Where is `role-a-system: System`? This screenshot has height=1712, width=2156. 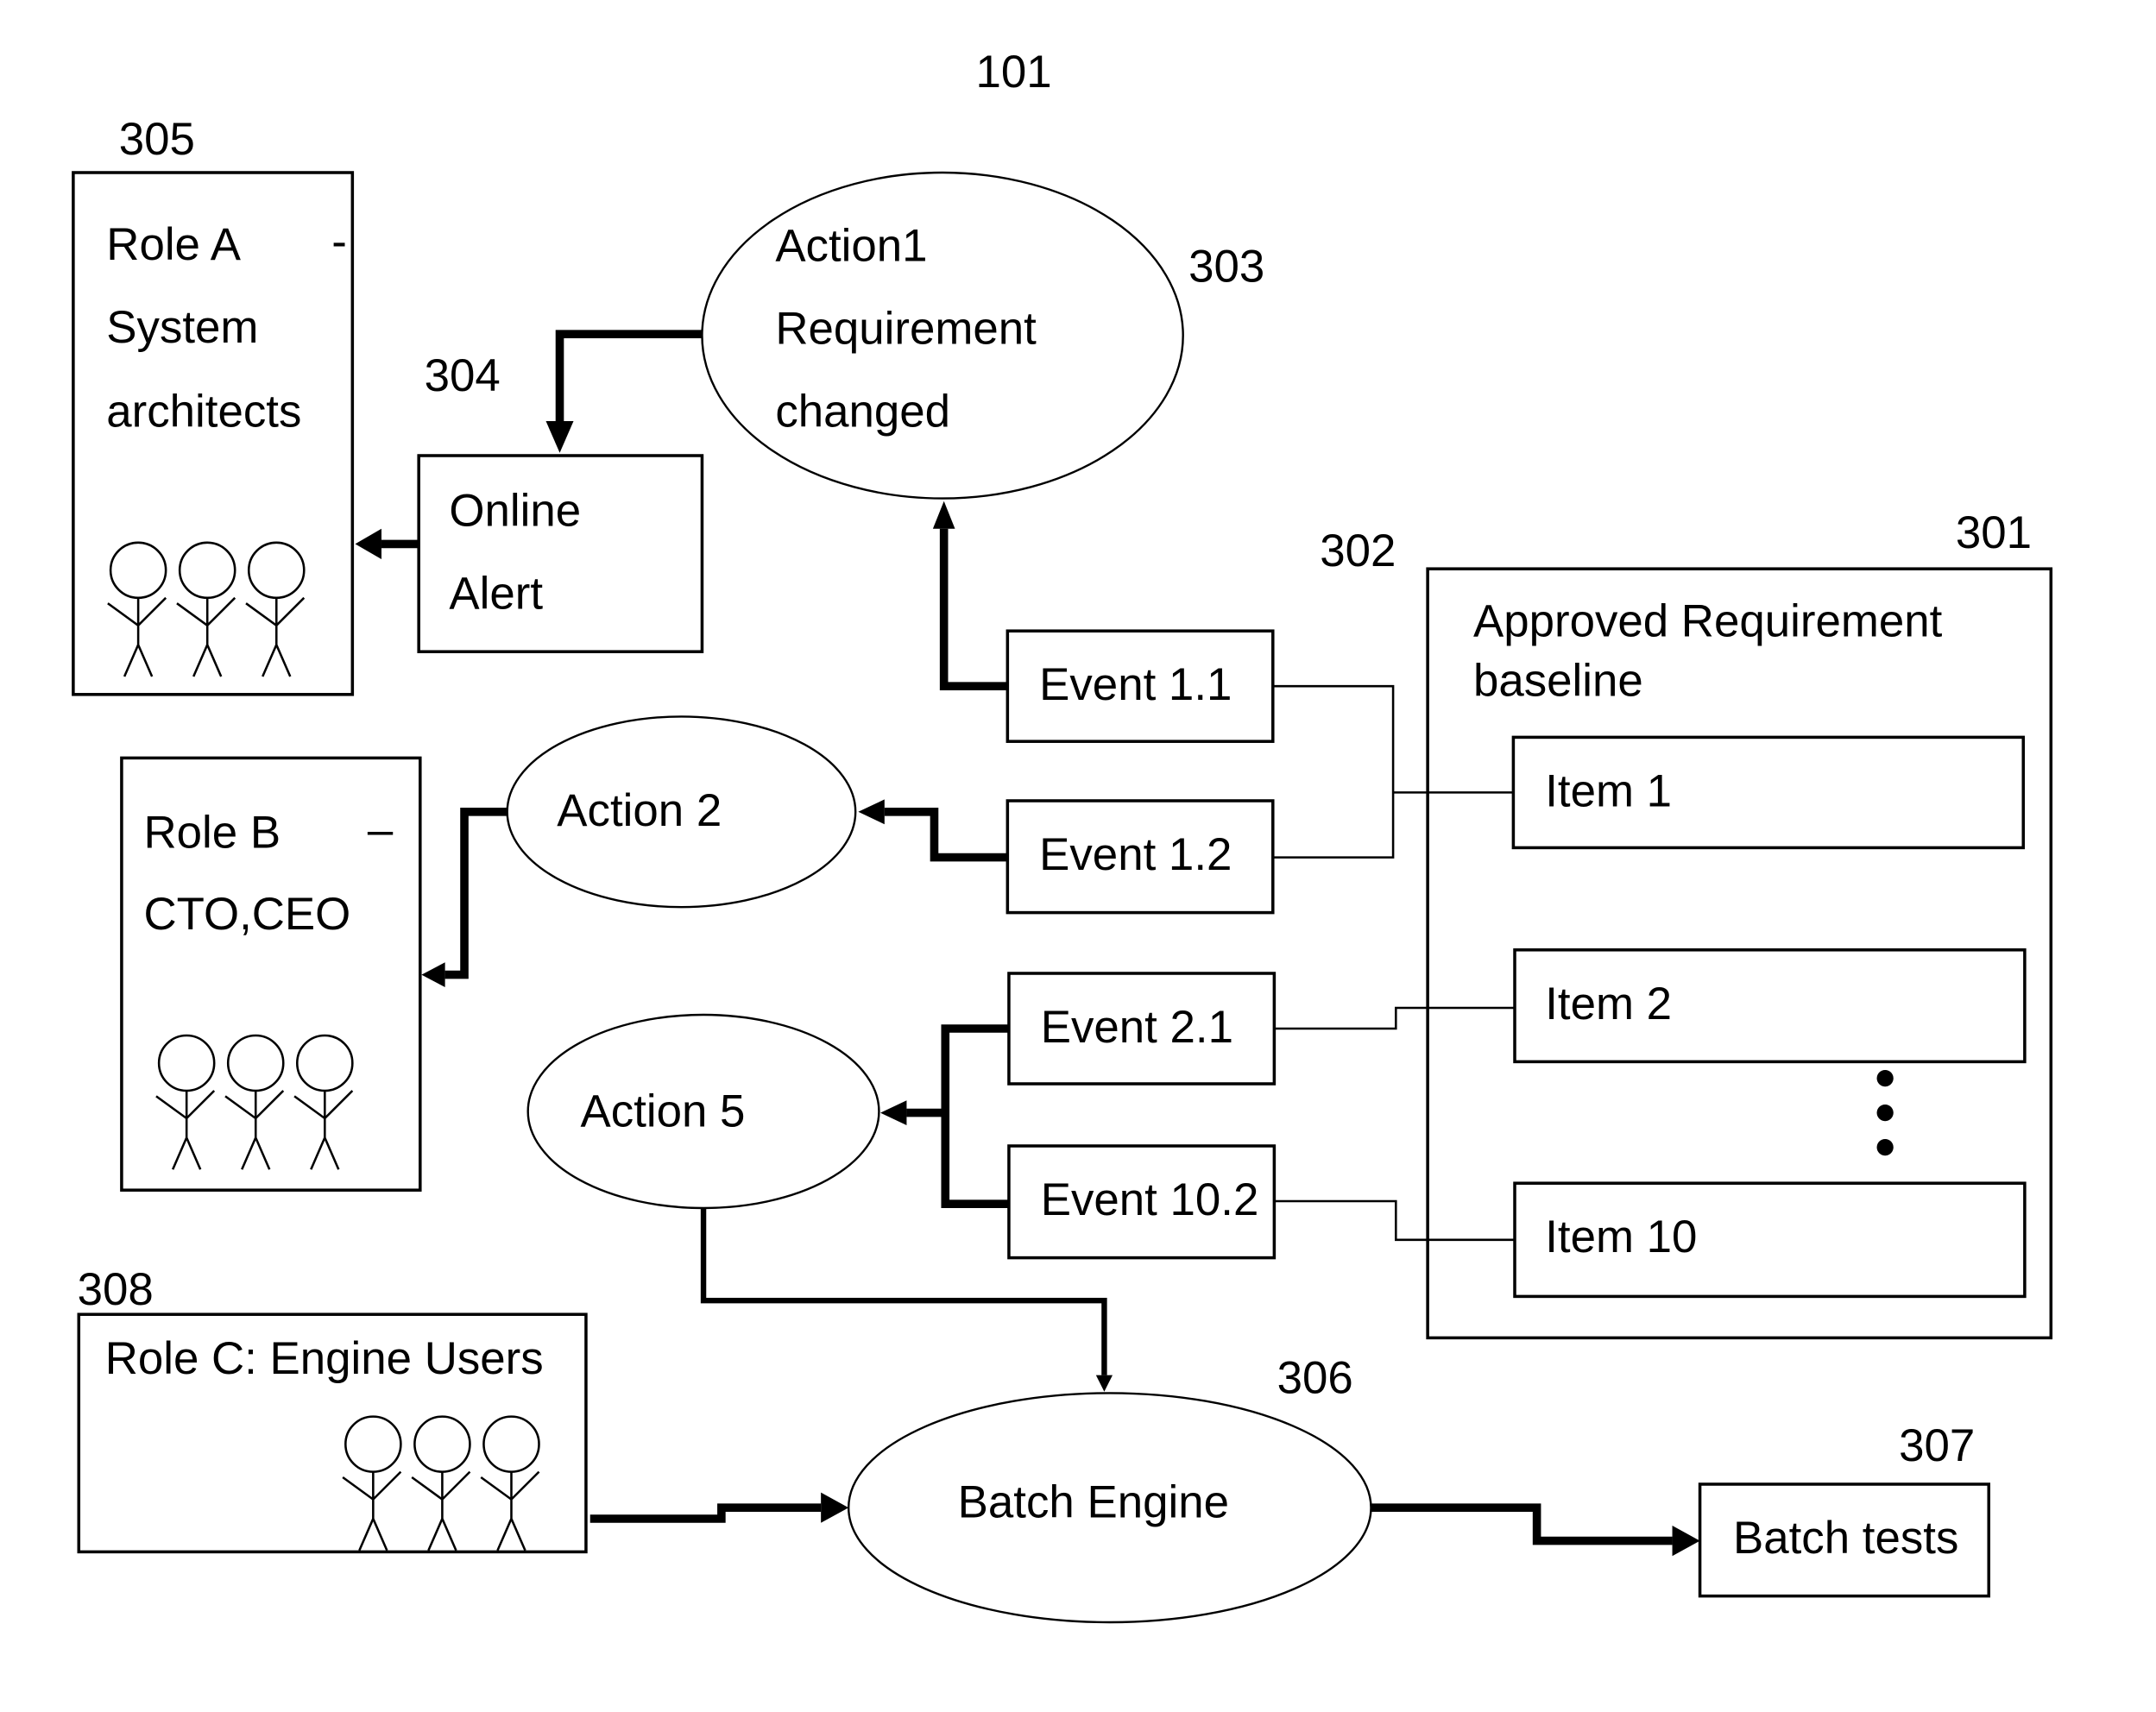
role-a-system: System is located at coordinates (182, 327).